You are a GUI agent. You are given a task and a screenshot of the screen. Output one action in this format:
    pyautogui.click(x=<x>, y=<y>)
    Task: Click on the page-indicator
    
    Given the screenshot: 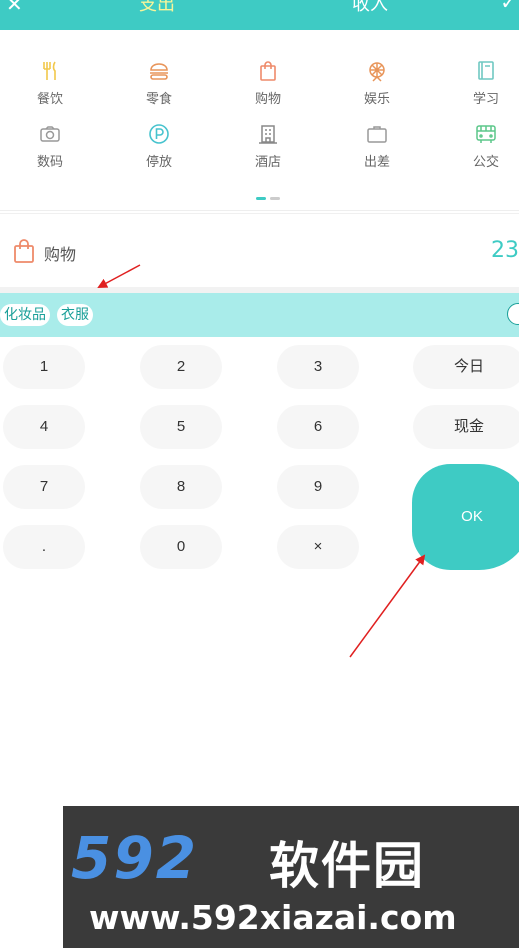 What is the action you would take?
    pyautogui.click(x=268, y=198)
    